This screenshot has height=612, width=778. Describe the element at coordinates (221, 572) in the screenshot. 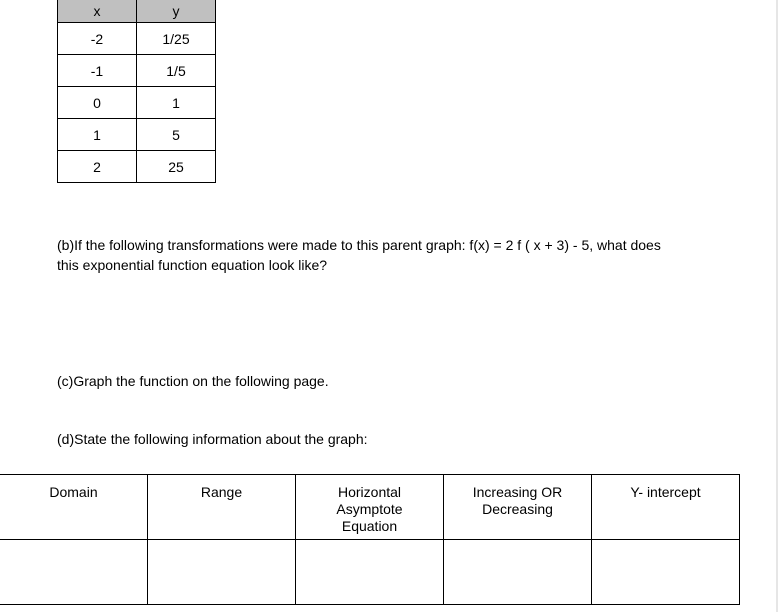

I see `range-answer-cell` at that location.